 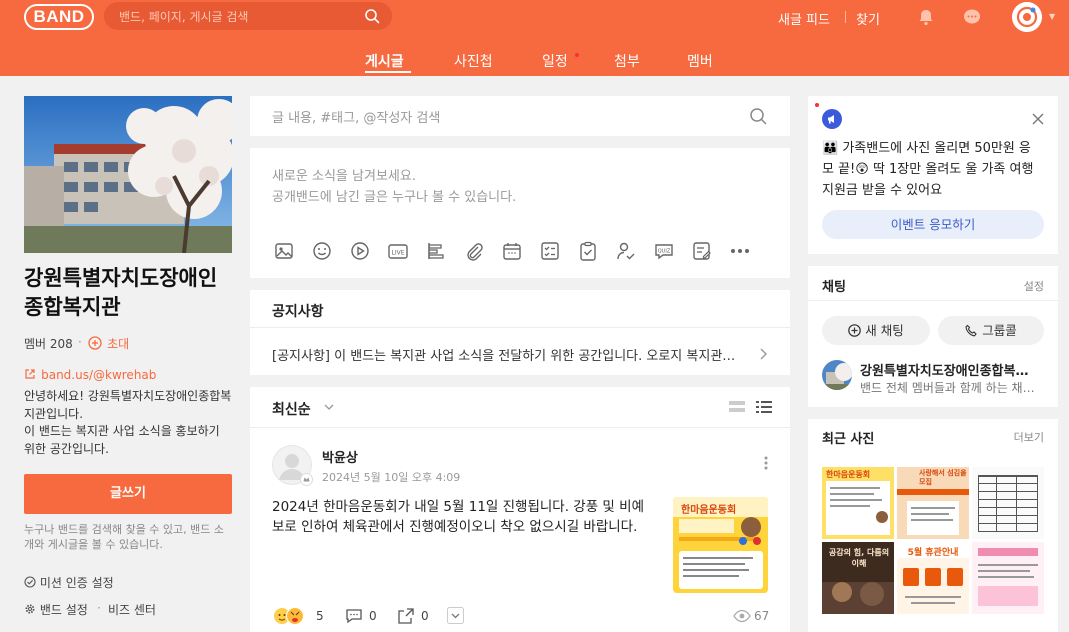 What do you see at coordinates (128, 494) in the screenshot?
I see `write-post-button: 글쓰기` at bounding box center [128, 494].